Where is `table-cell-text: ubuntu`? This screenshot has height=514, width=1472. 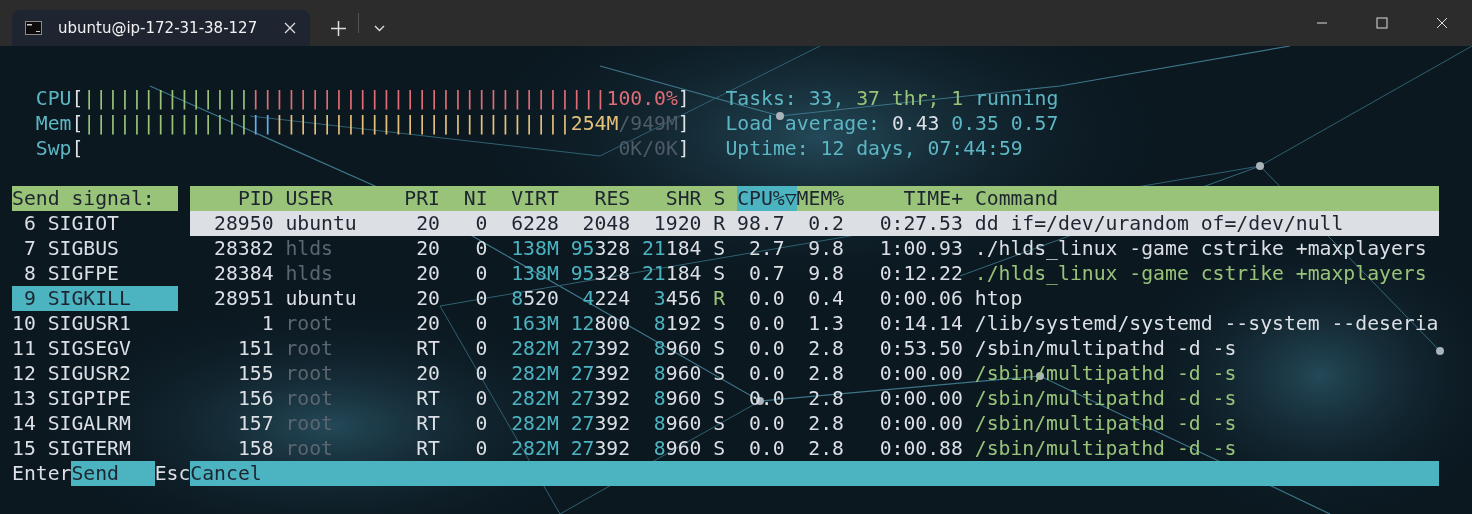
table-cell-text: ubuntu is located at coordinates (321, 223).